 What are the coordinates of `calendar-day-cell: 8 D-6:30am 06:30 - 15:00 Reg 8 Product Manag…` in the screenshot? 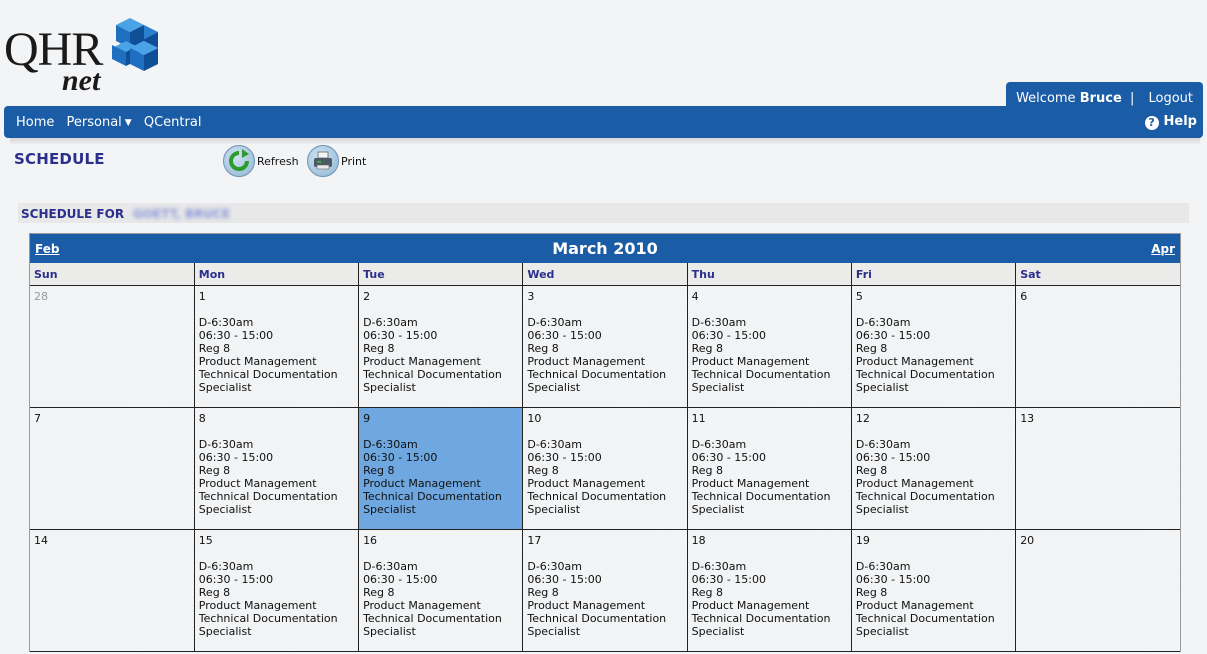 It's located at (276, 468).